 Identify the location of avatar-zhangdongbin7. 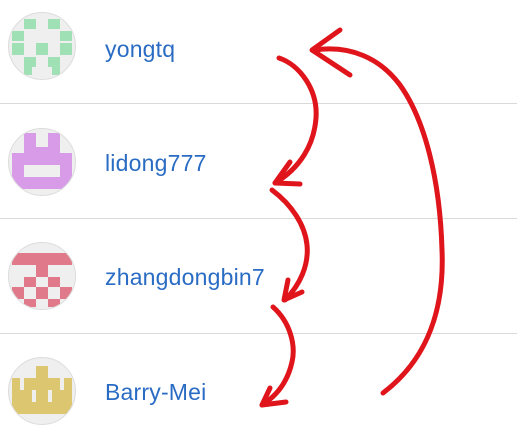
(42, 276).